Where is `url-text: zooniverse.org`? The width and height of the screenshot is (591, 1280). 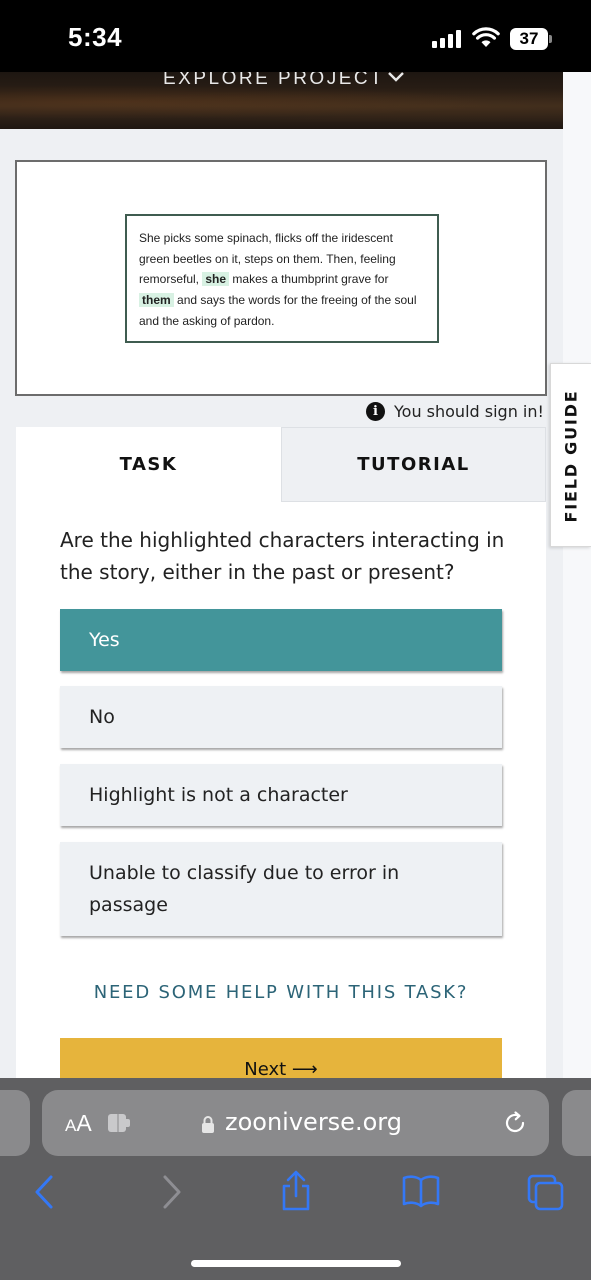 url-text: zooniverse.org is located at coordinates (313, 1122).